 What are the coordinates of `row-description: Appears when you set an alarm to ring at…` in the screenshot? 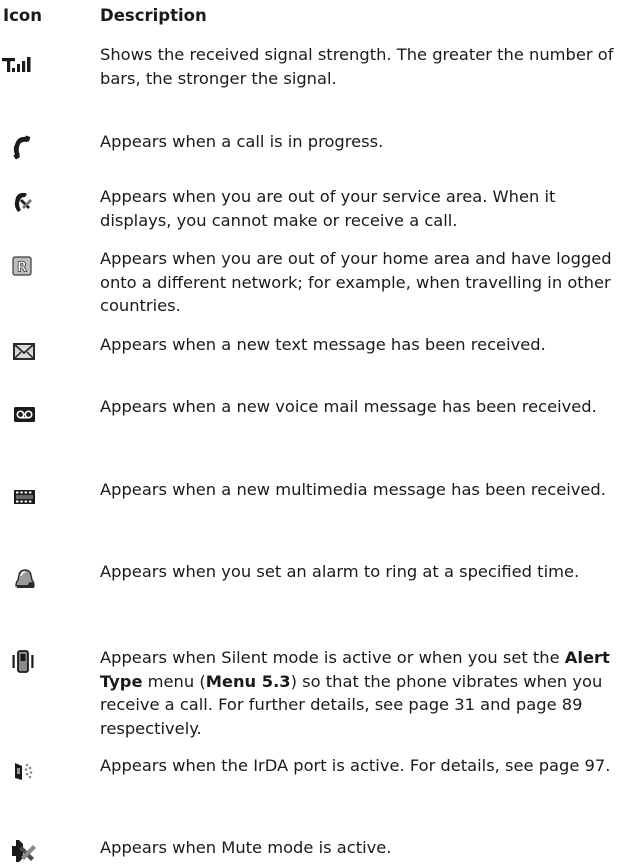 It's located at (340, 571).